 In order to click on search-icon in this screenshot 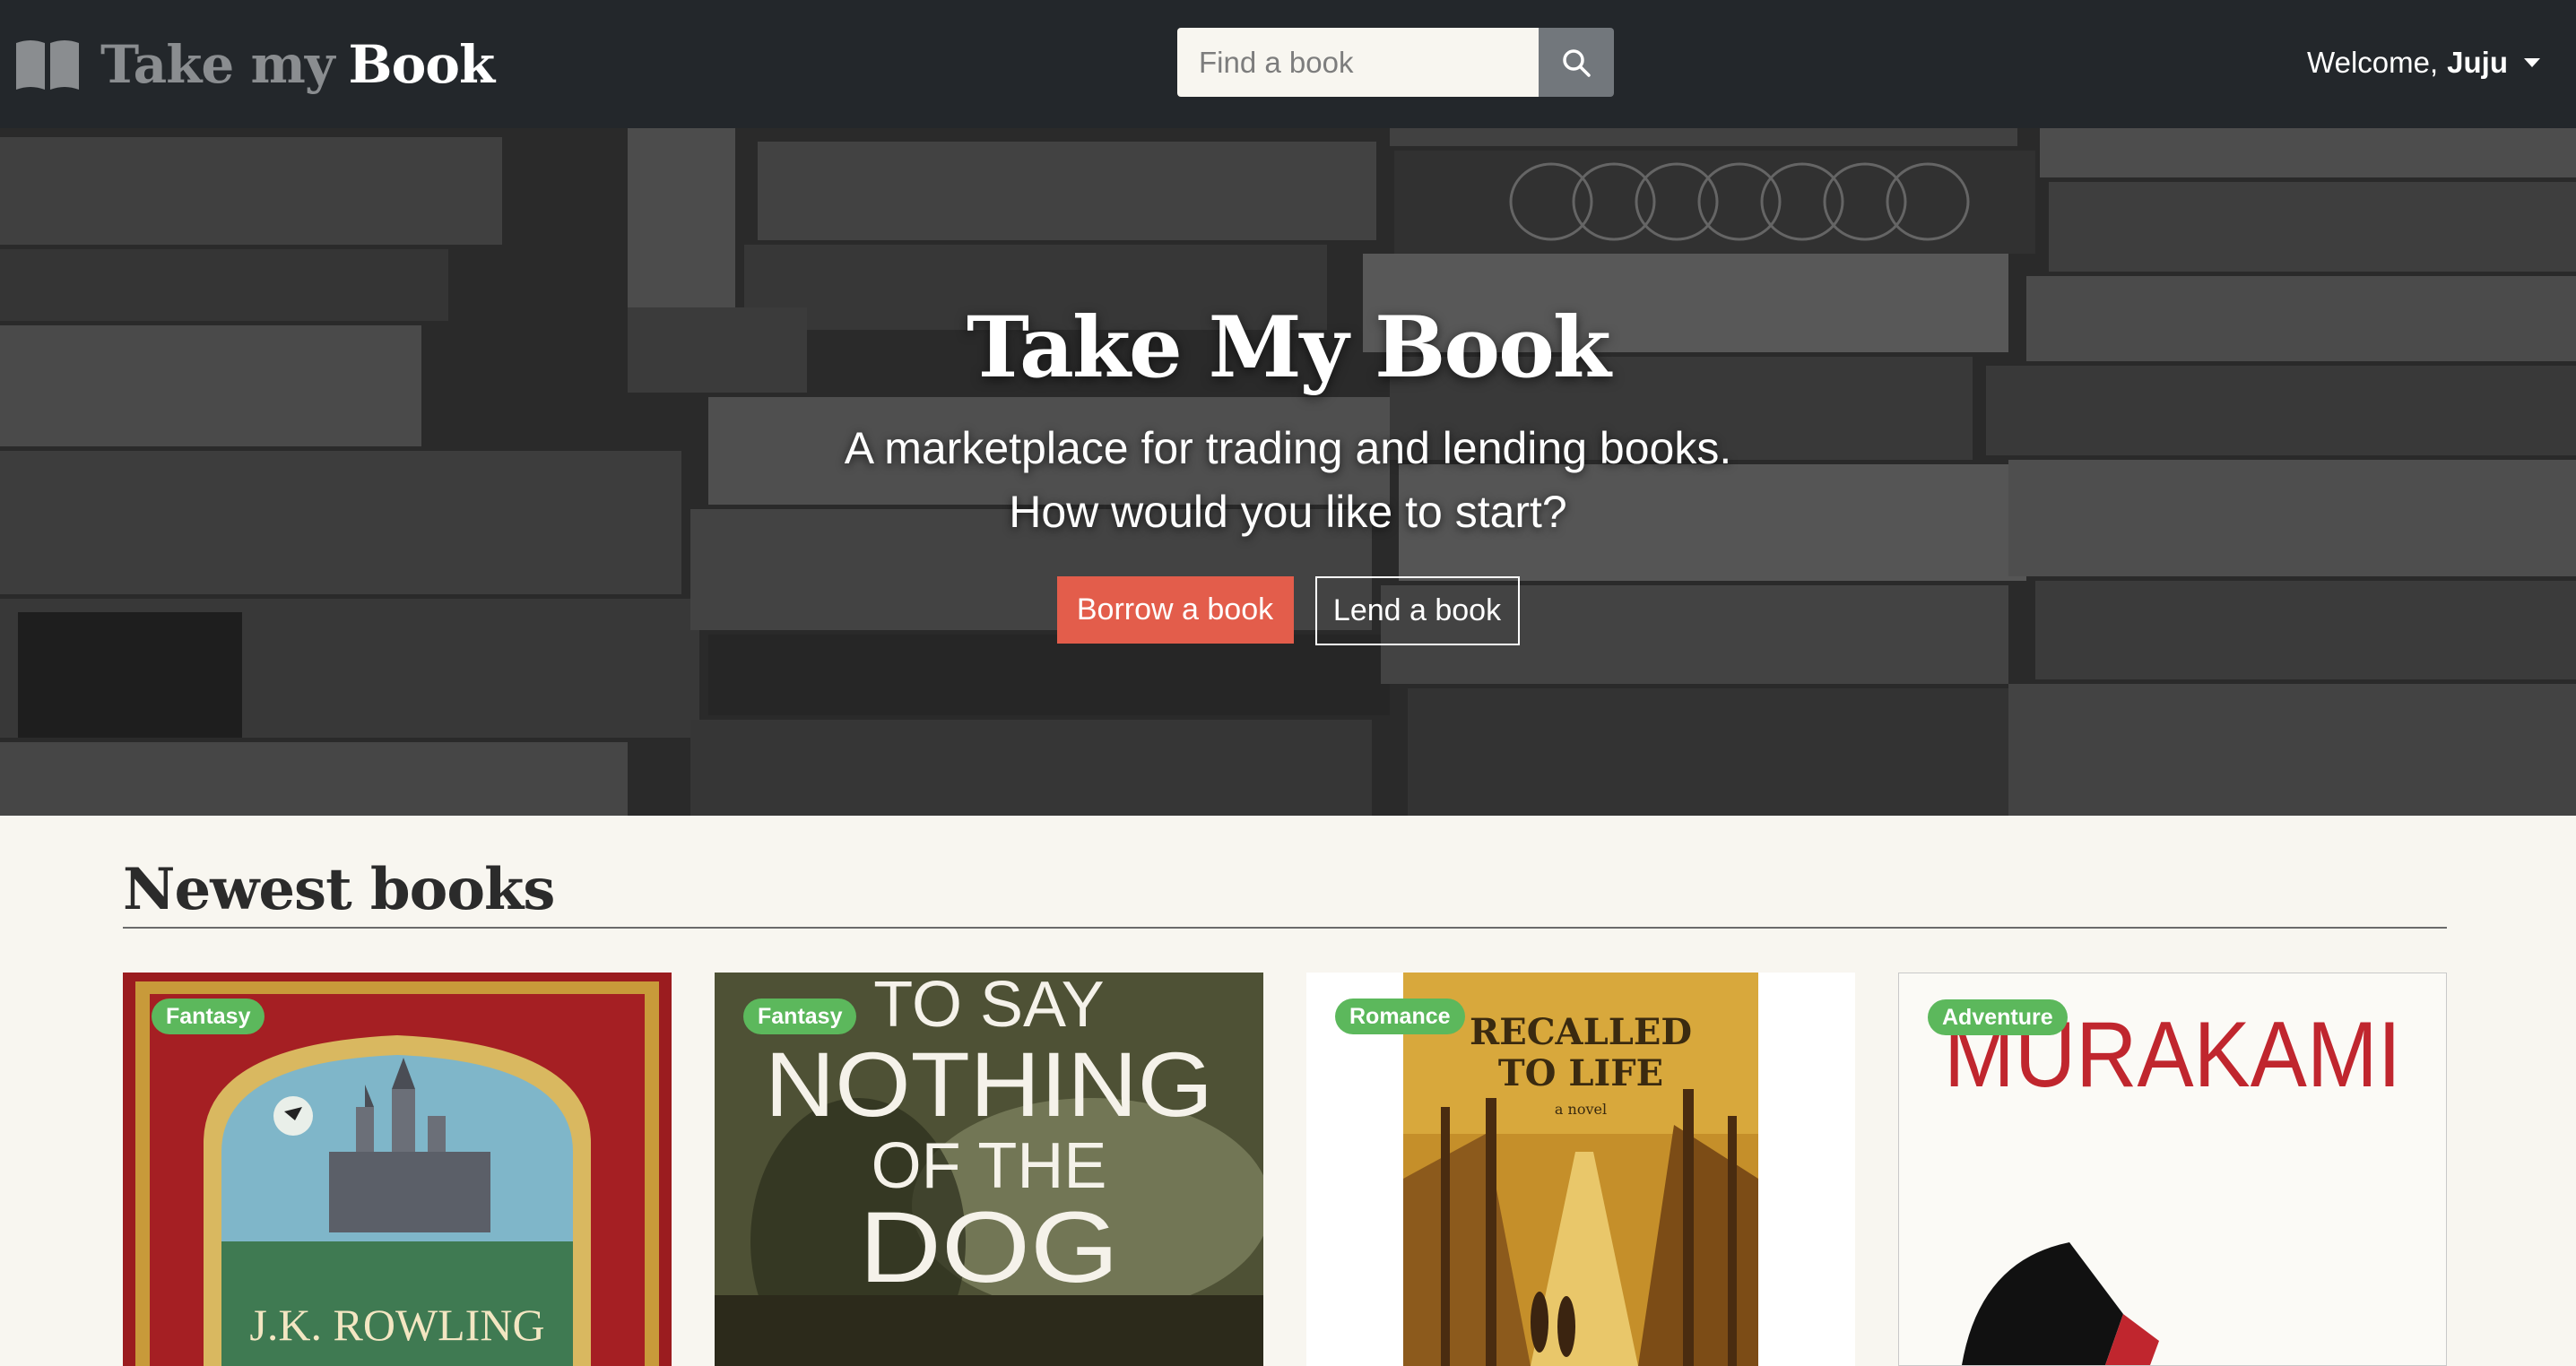, I will do `click(1577, 63)`.